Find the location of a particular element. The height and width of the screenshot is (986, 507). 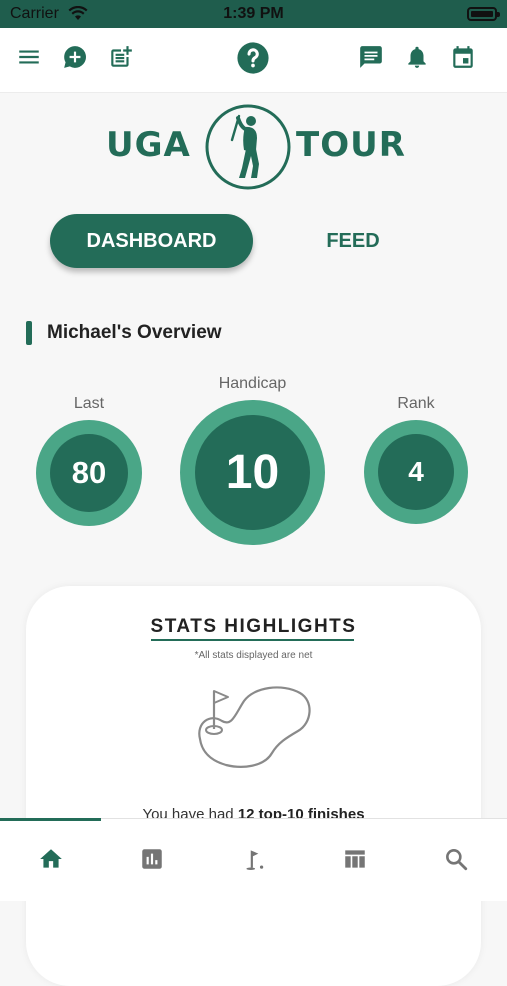

status-time: 1:39 PM is located at coordinates (253, 13).